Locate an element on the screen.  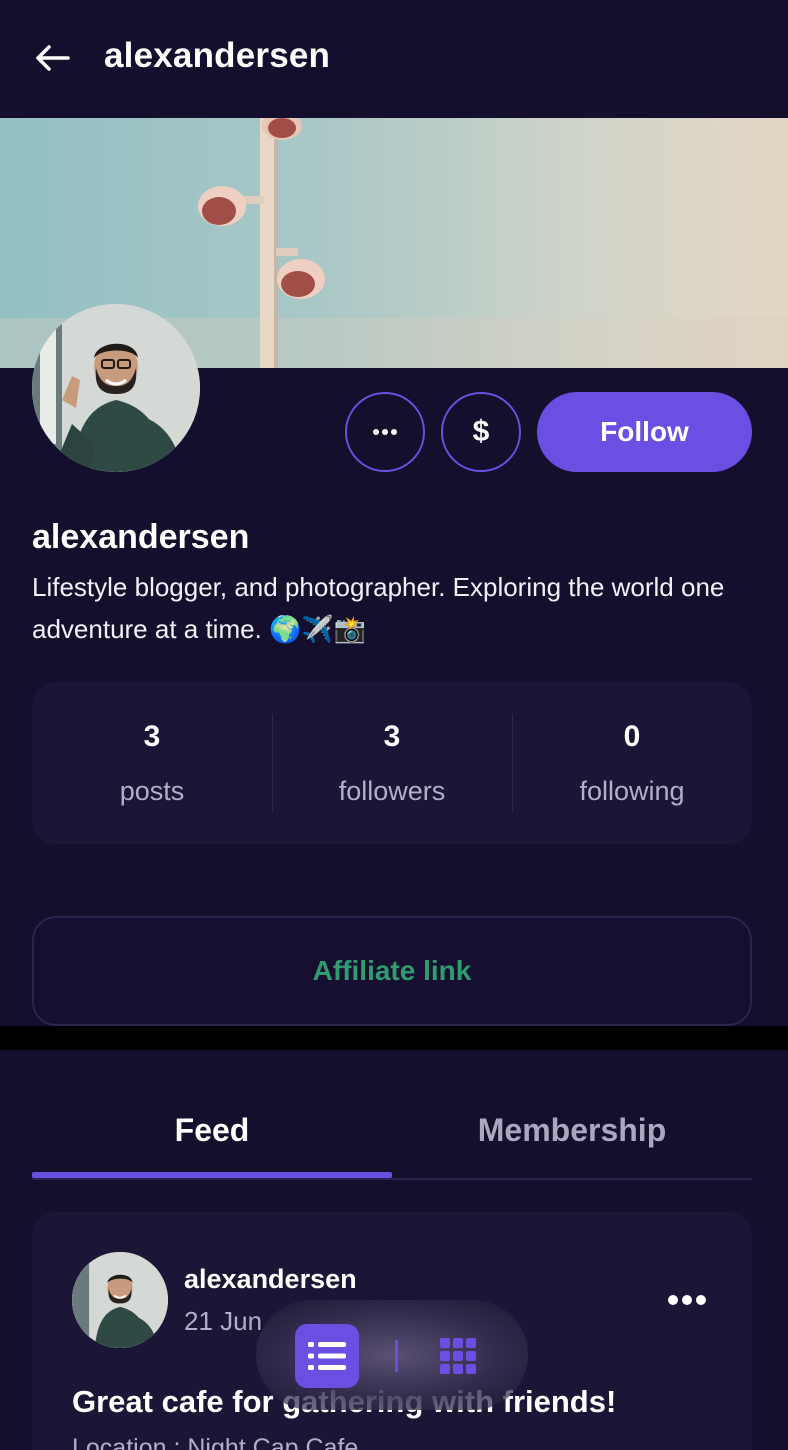
profile-username: alexandersen is located at coordinates (141, 537).